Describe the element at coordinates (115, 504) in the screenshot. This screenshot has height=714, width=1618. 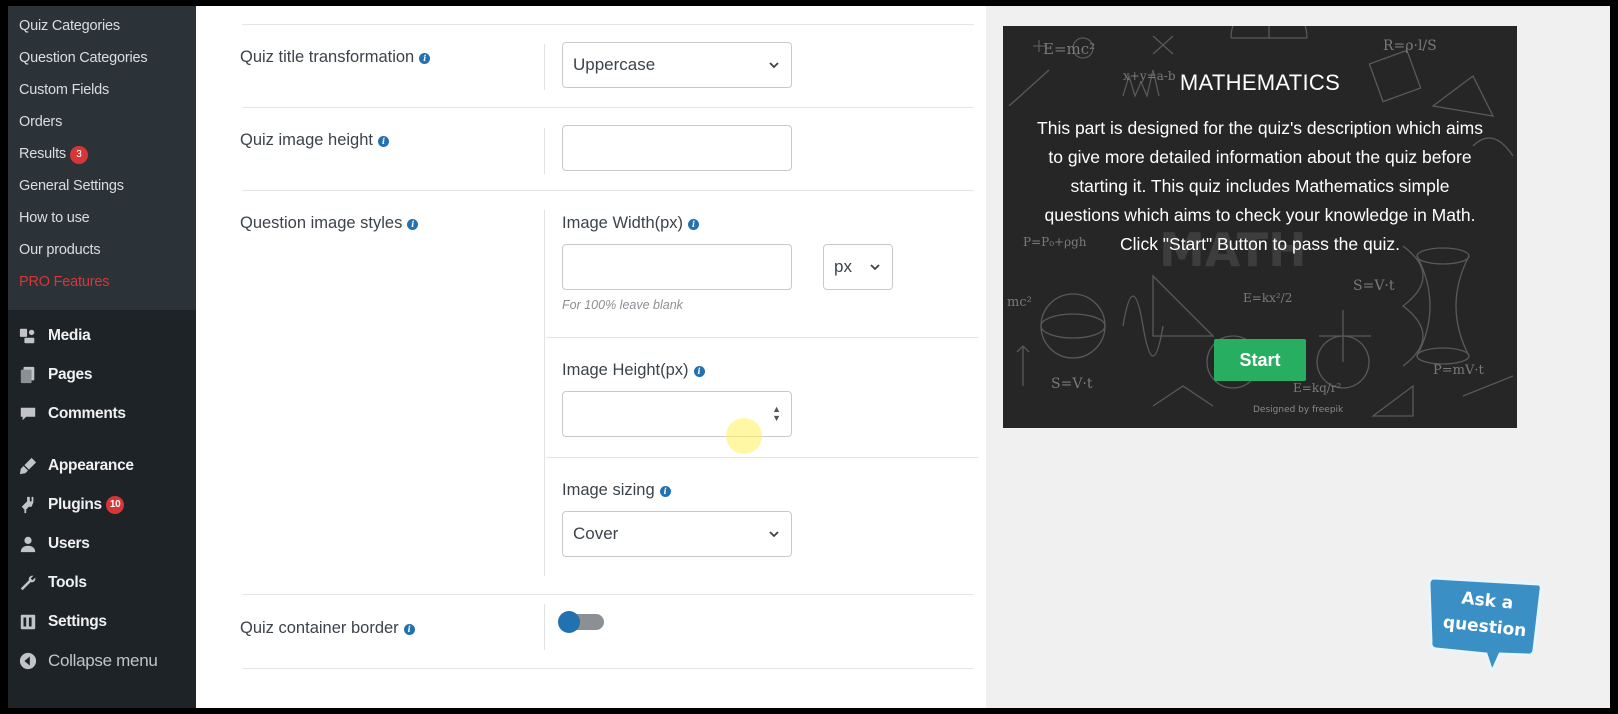
I see `plugins-update-badge: 10` at that location.